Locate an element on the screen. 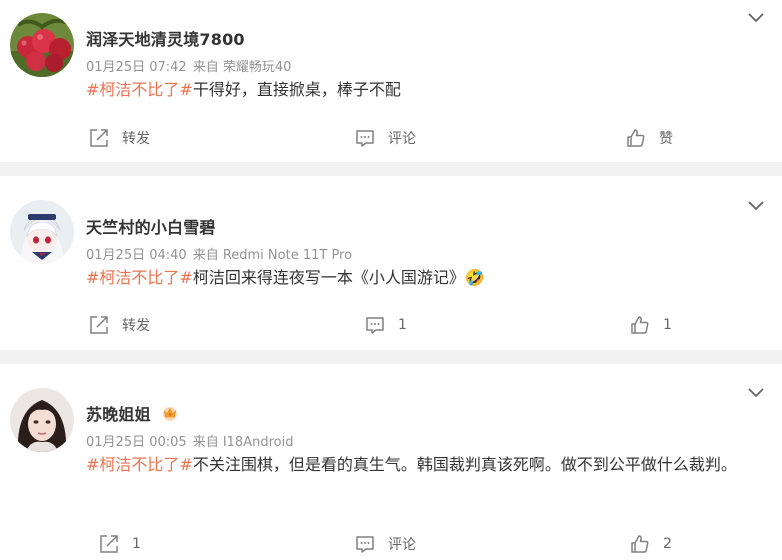  post-meta: 01月25日 00:05 来自 I18Android is located at coordinates (189, 440).